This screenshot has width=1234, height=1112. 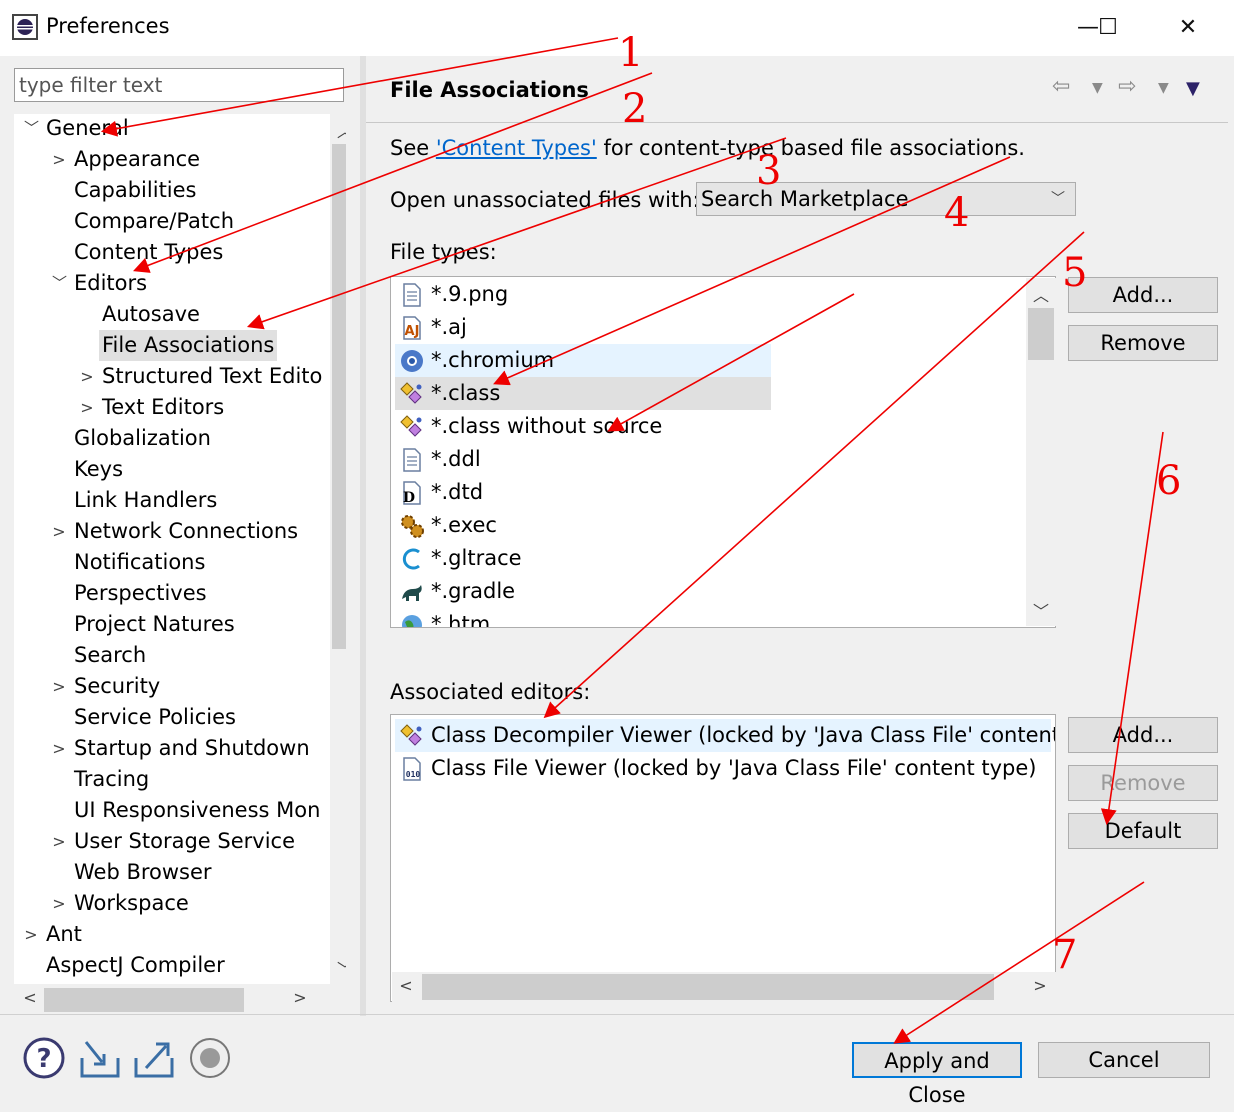 What do you see at coordinates (363, 536) in the screenshot?
I see `panel-sash` at bounding box center [363, 536].